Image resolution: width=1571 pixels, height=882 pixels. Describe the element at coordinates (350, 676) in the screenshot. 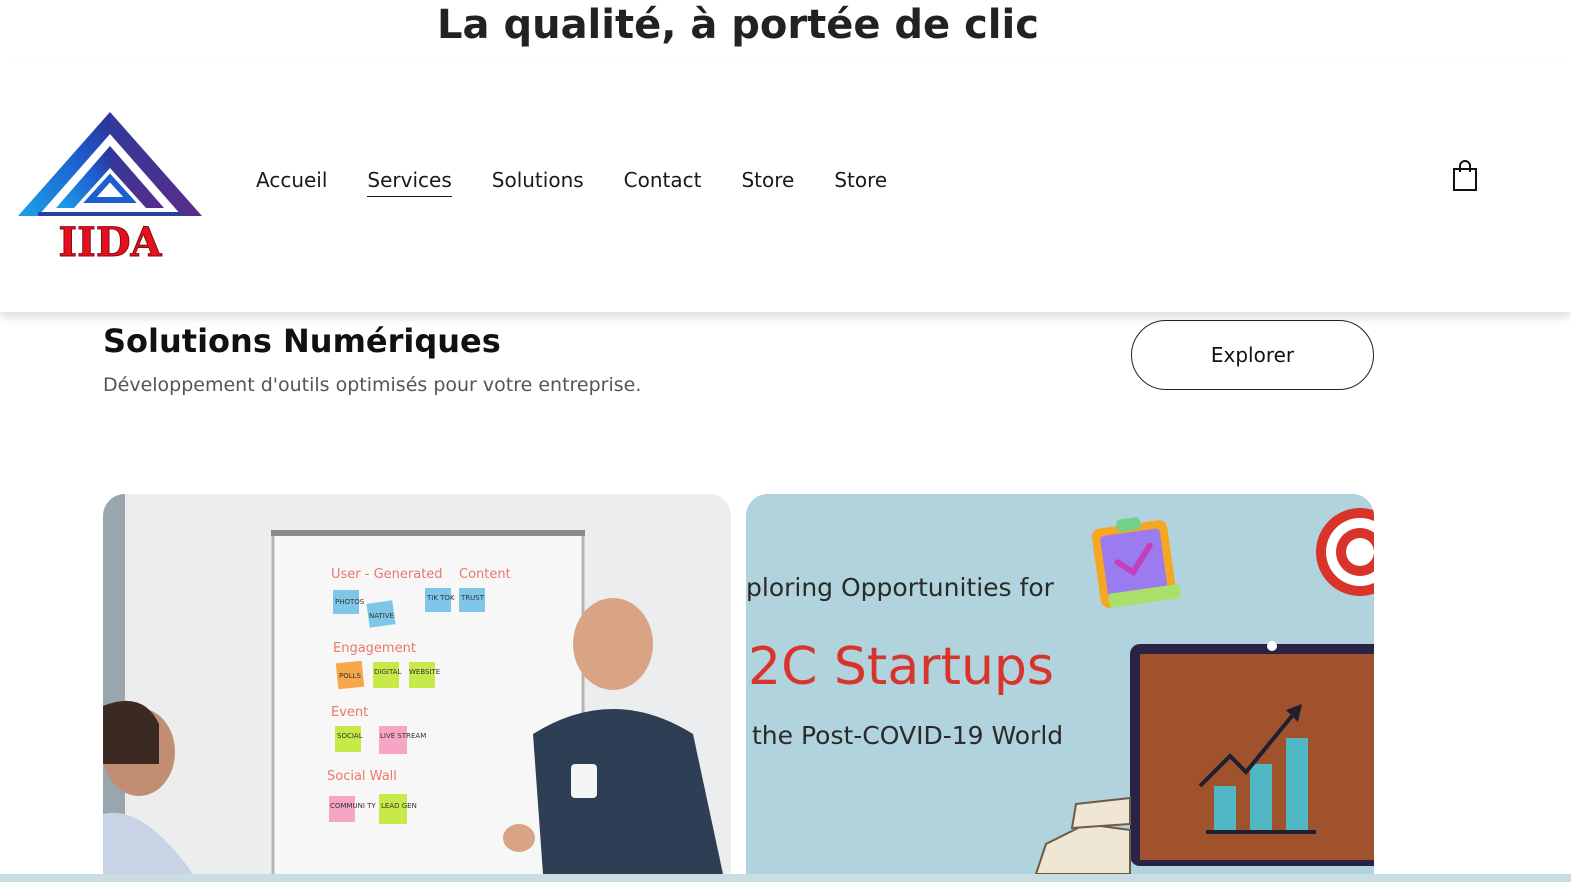

I see `wb-note-polls: POLLS` at that location.